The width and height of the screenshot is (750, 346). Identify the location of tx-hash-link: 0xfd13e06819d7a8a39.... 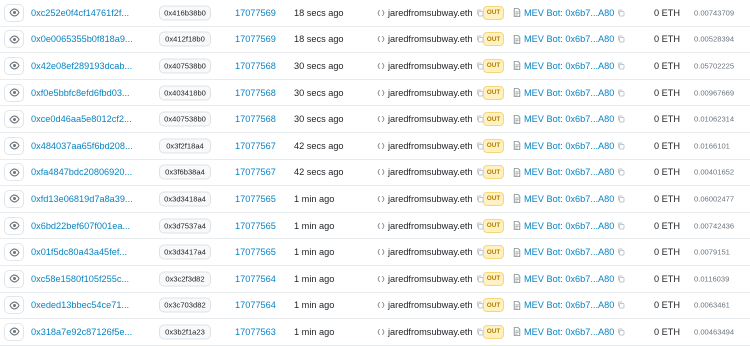
(82, 199).